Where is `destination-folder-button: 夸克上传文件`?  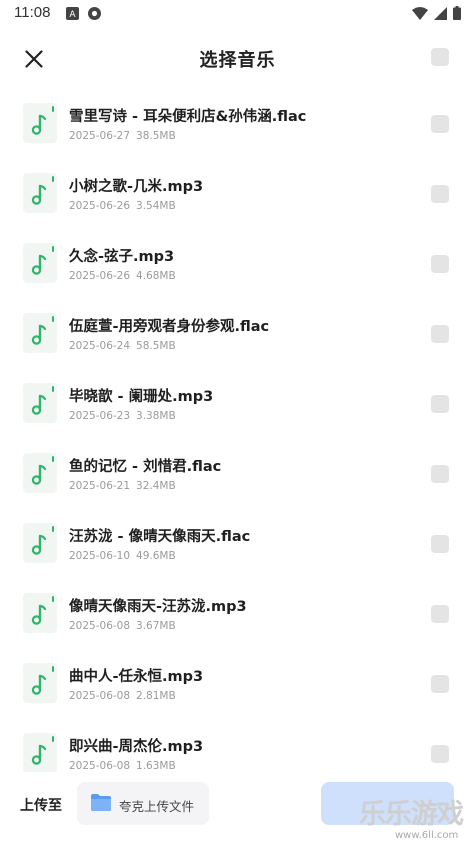 destination-folder-button: 夸克上传文件 is located at coordinates (143, 803).